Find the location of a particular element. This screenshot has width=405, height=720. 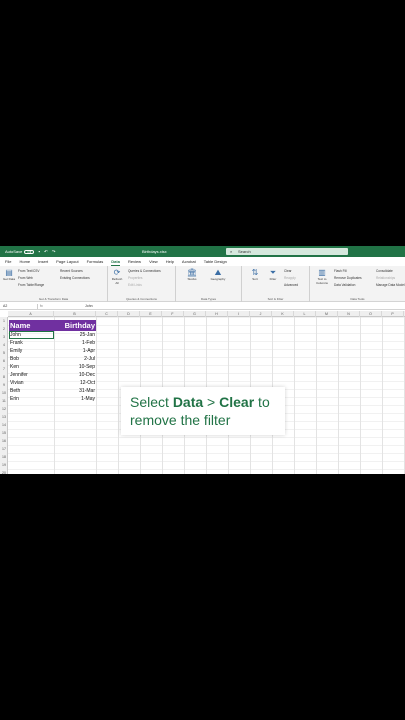

autosave: AutoSave Off is located at coordinates (20, 251).